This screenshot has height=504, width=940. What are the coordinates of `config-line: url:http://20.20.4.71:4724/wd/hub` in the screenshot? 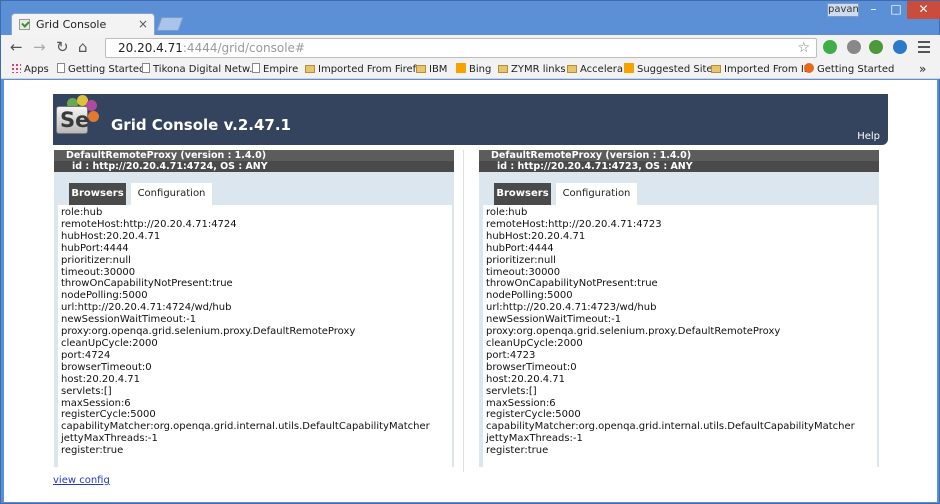 It's located at (146, 308).